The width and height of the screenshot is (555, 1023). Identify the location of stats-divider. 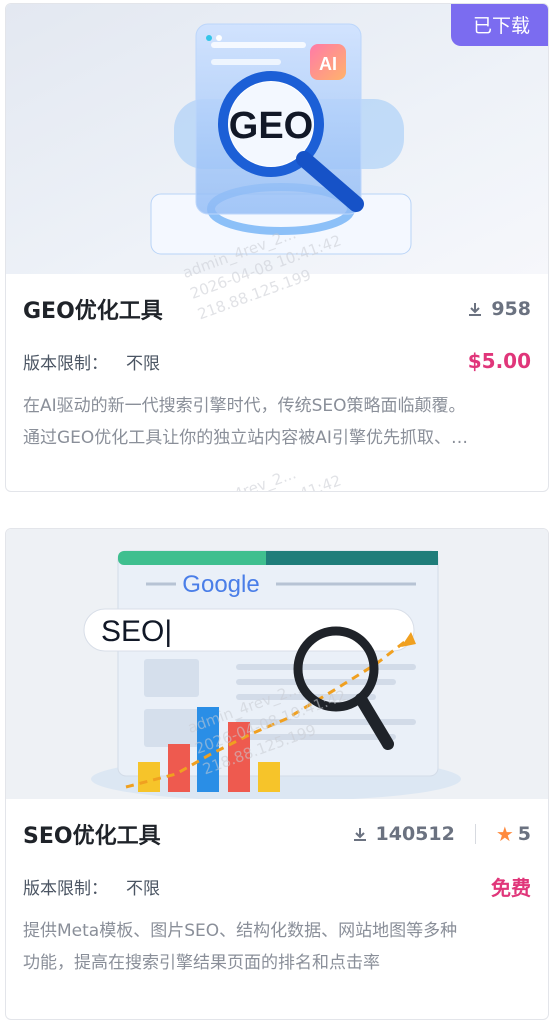
(475, 834).